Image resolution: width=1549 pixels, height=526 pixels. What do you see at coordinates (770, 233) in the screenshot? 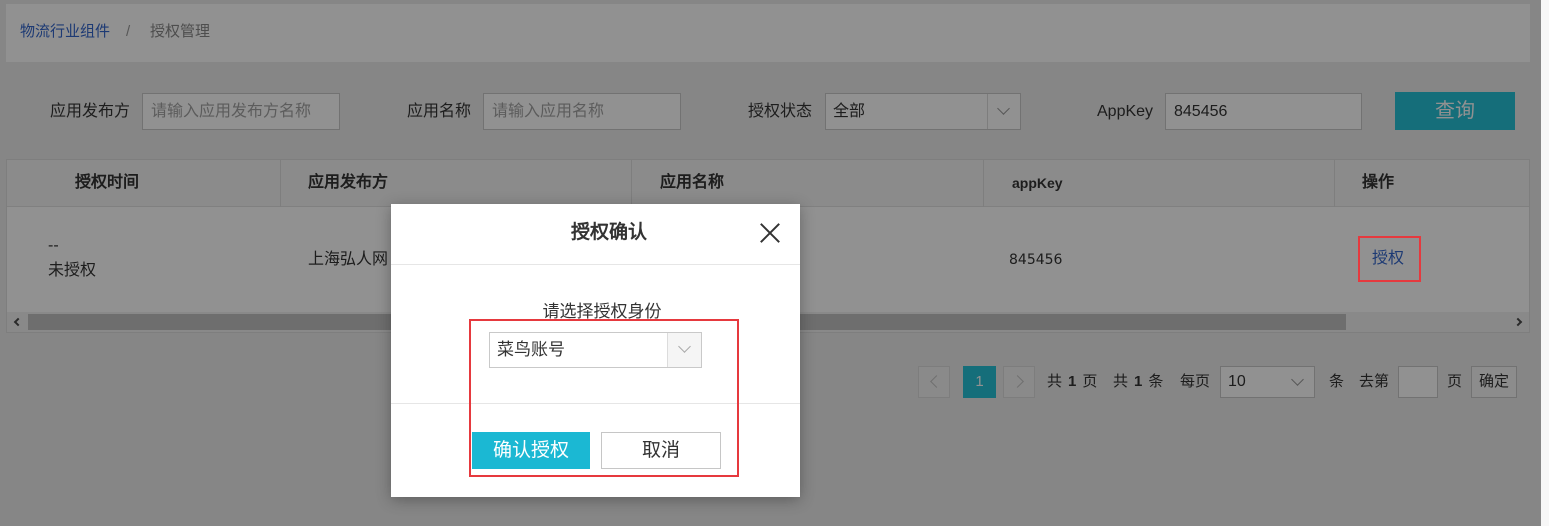
I see `modal-close-button` at bounding box center [770, 233].